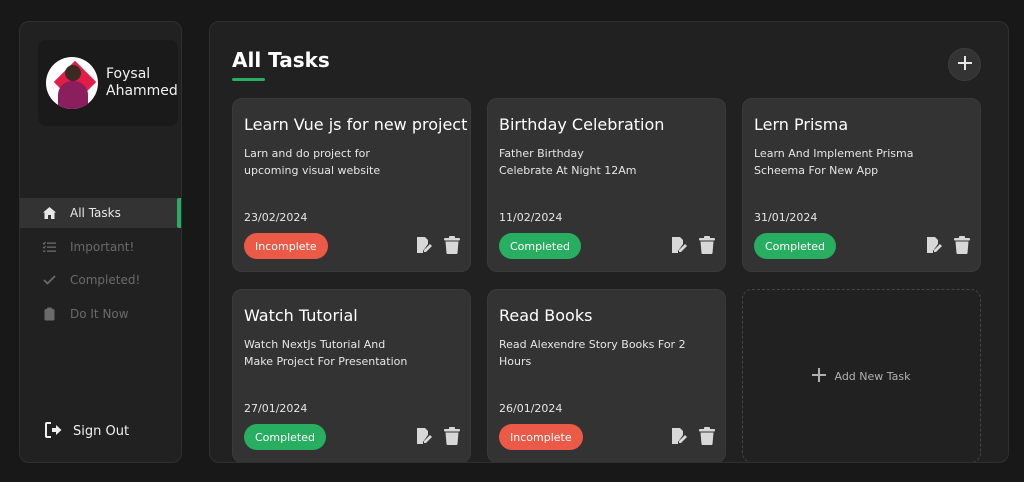 The image size is (1024, 482). What do you see at coordinates (72, 83) in the screenshot?
I see `avatar` at bounding box center [72, 83].